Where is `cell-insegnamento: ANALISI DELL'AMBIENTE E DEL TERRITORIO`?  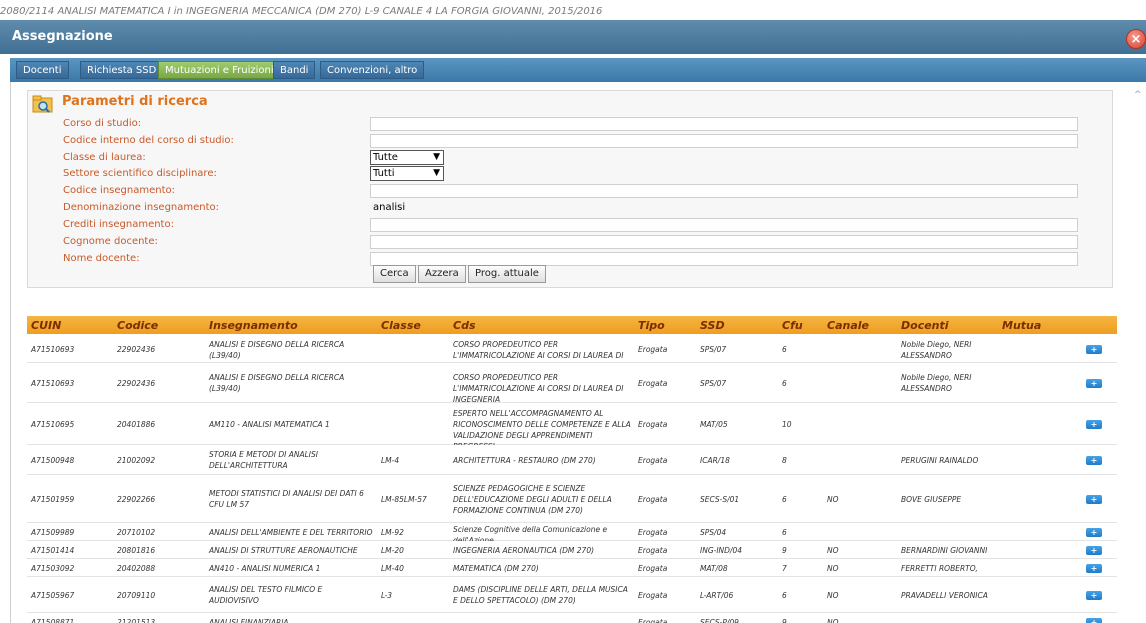 cell-insegnamento: ANALISI DELL'AMBIENTE E DEL TERRITORIO is located at coordinates (291, 532).